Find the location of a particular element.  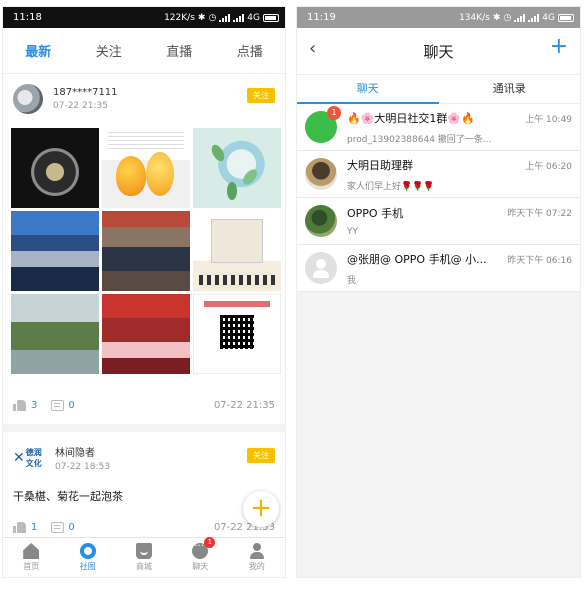

photo-family is located at coordinates (146, 334).